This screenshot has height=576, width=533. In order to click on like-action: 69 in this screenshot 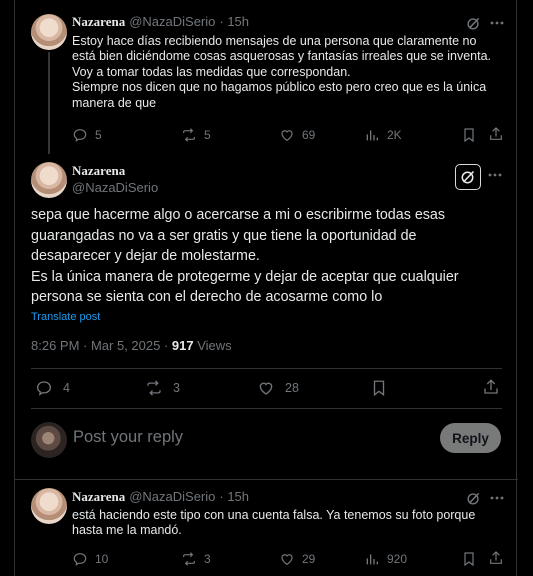, I will do `click(297, 135)`.